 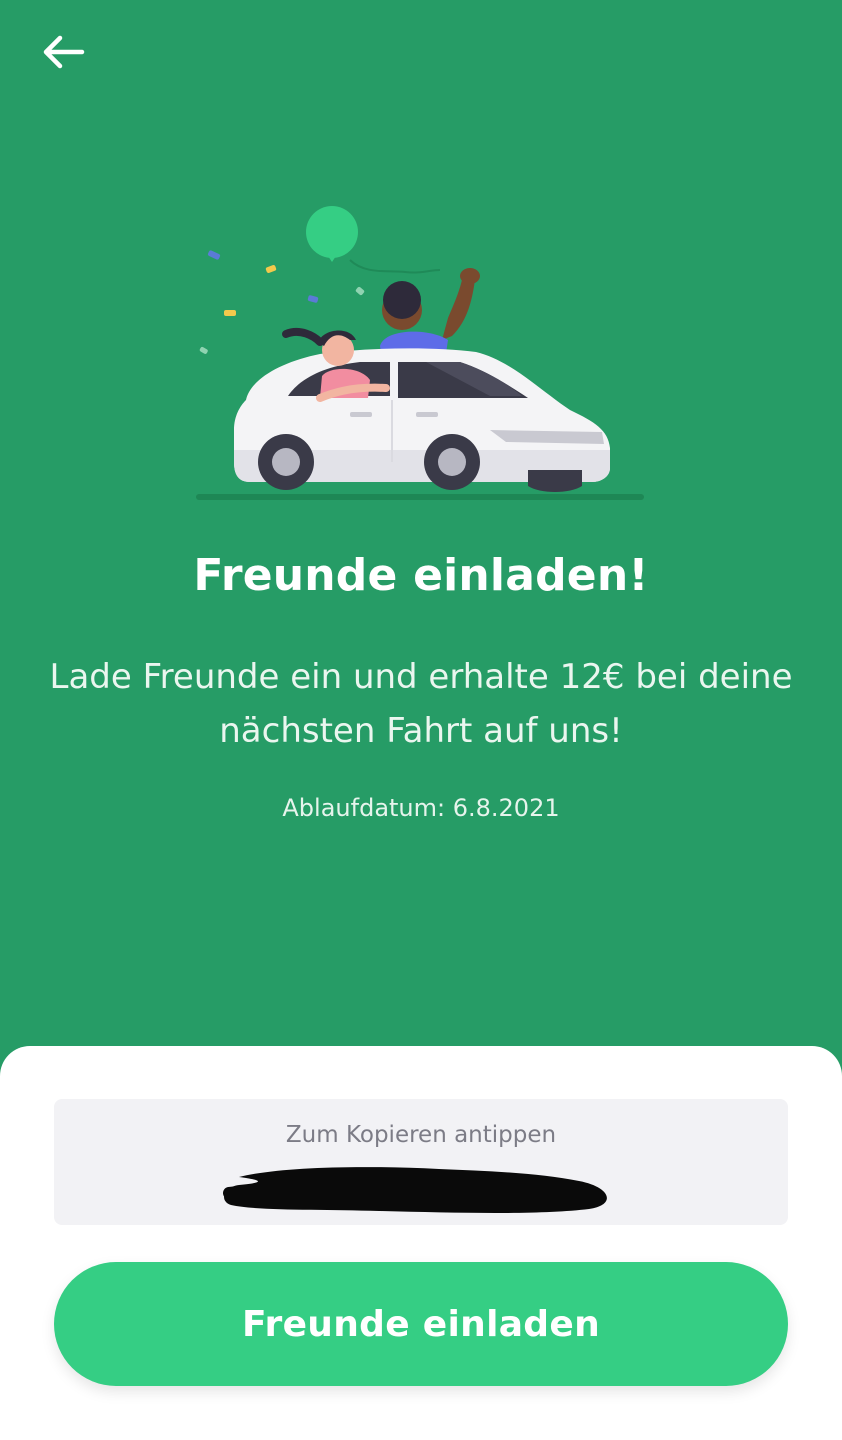 I want to click on arrow-left-icon, so click(x=64, y=52).